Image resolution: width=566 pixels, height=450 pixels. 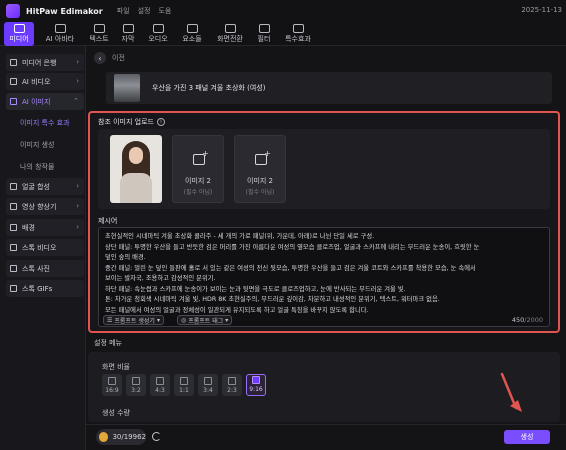 I want to click on ratio-2-3: 2:3, so click(x=232, y=385).